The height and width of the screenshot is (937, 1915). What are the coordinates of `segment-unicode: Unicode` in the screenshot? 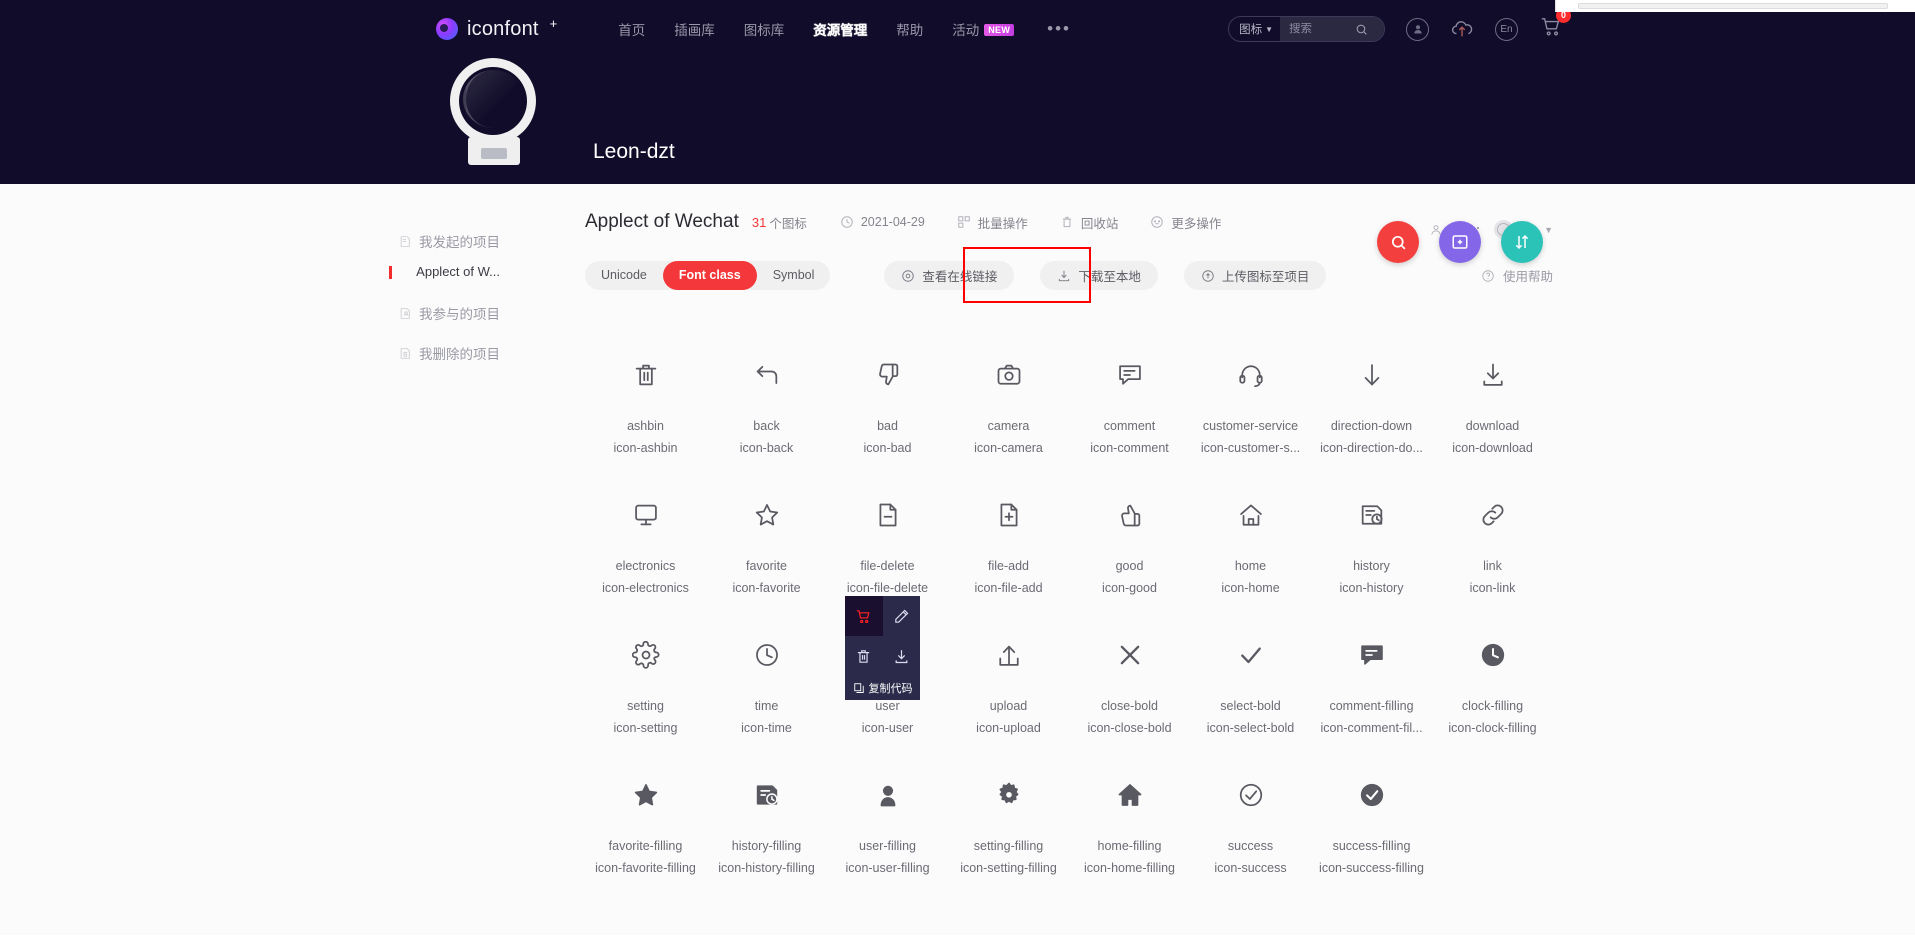 It's located at (624, 275).